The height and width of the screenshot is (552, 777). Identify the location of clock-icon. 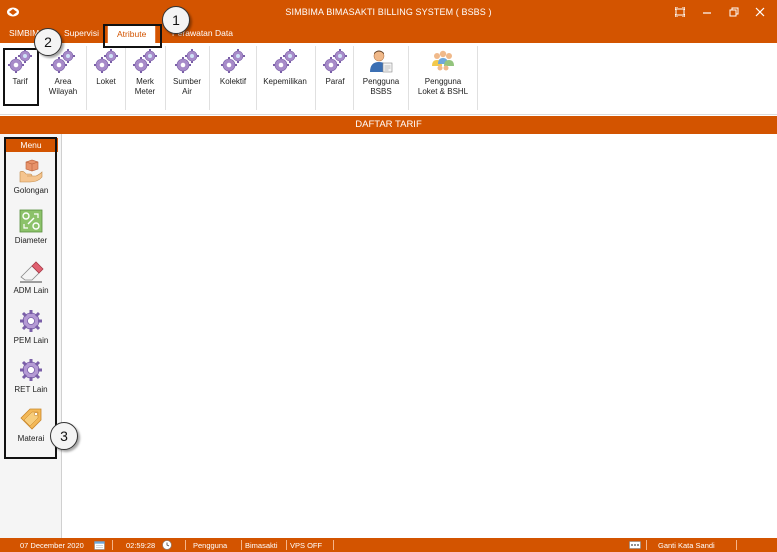
(167, 545).